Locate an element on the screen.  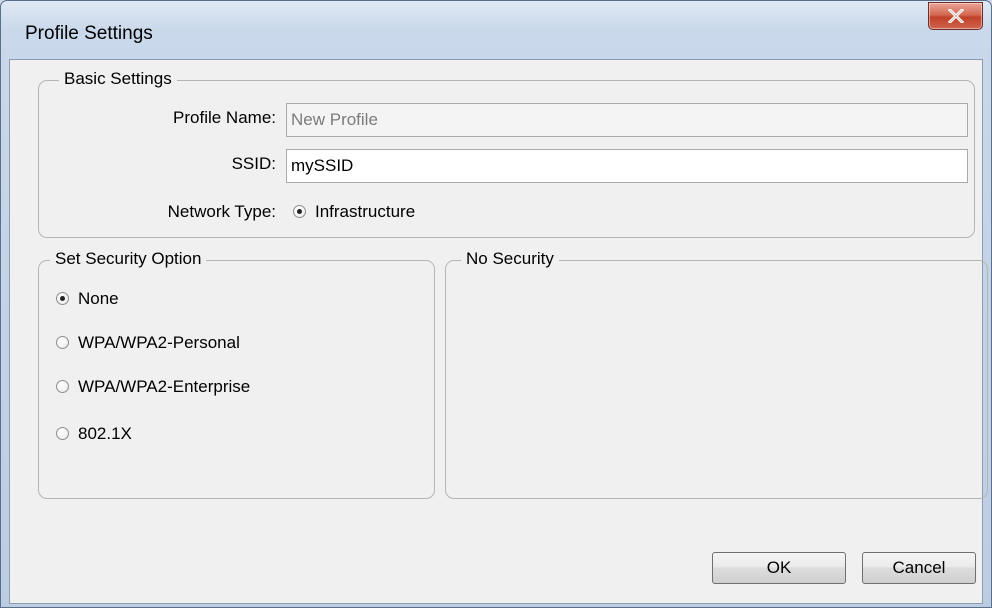
security-wpa-personal-radio: WPA/WPA2-Personal is located at coordinates (186, 344).